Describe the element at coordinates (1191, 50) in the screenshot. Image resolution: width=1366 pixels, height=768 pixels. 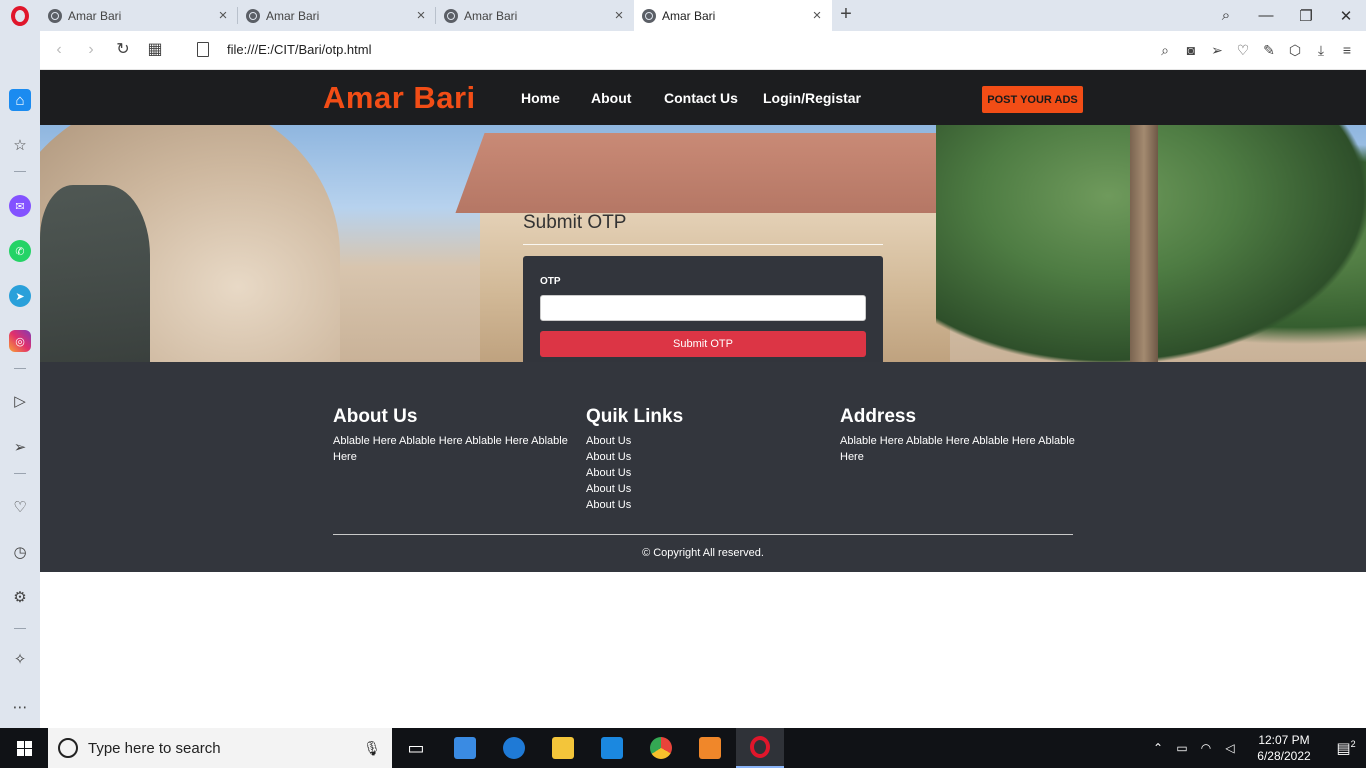
I see `snapshot-icon: ◙` at that location.